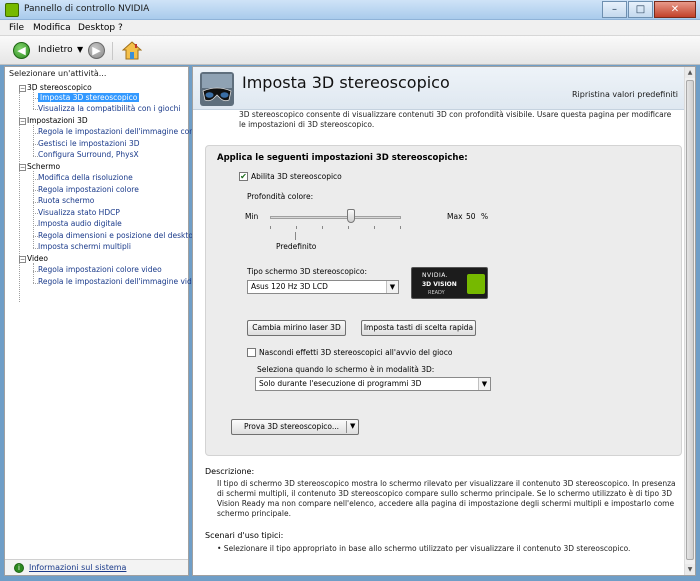  Describe the element at coordinates (80, 49) in the screenshot. I see `history-dropdown-icon: ▼` at that location.